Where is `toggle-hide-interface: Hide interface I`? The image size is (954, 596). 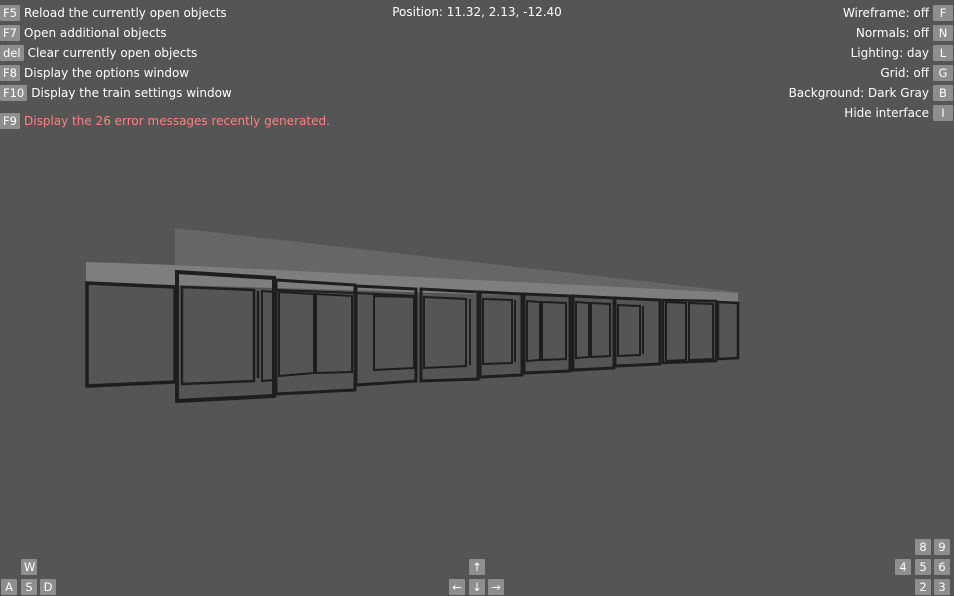 toggle-hide-interface: Hide interface I is located at coordinates (898, 112).